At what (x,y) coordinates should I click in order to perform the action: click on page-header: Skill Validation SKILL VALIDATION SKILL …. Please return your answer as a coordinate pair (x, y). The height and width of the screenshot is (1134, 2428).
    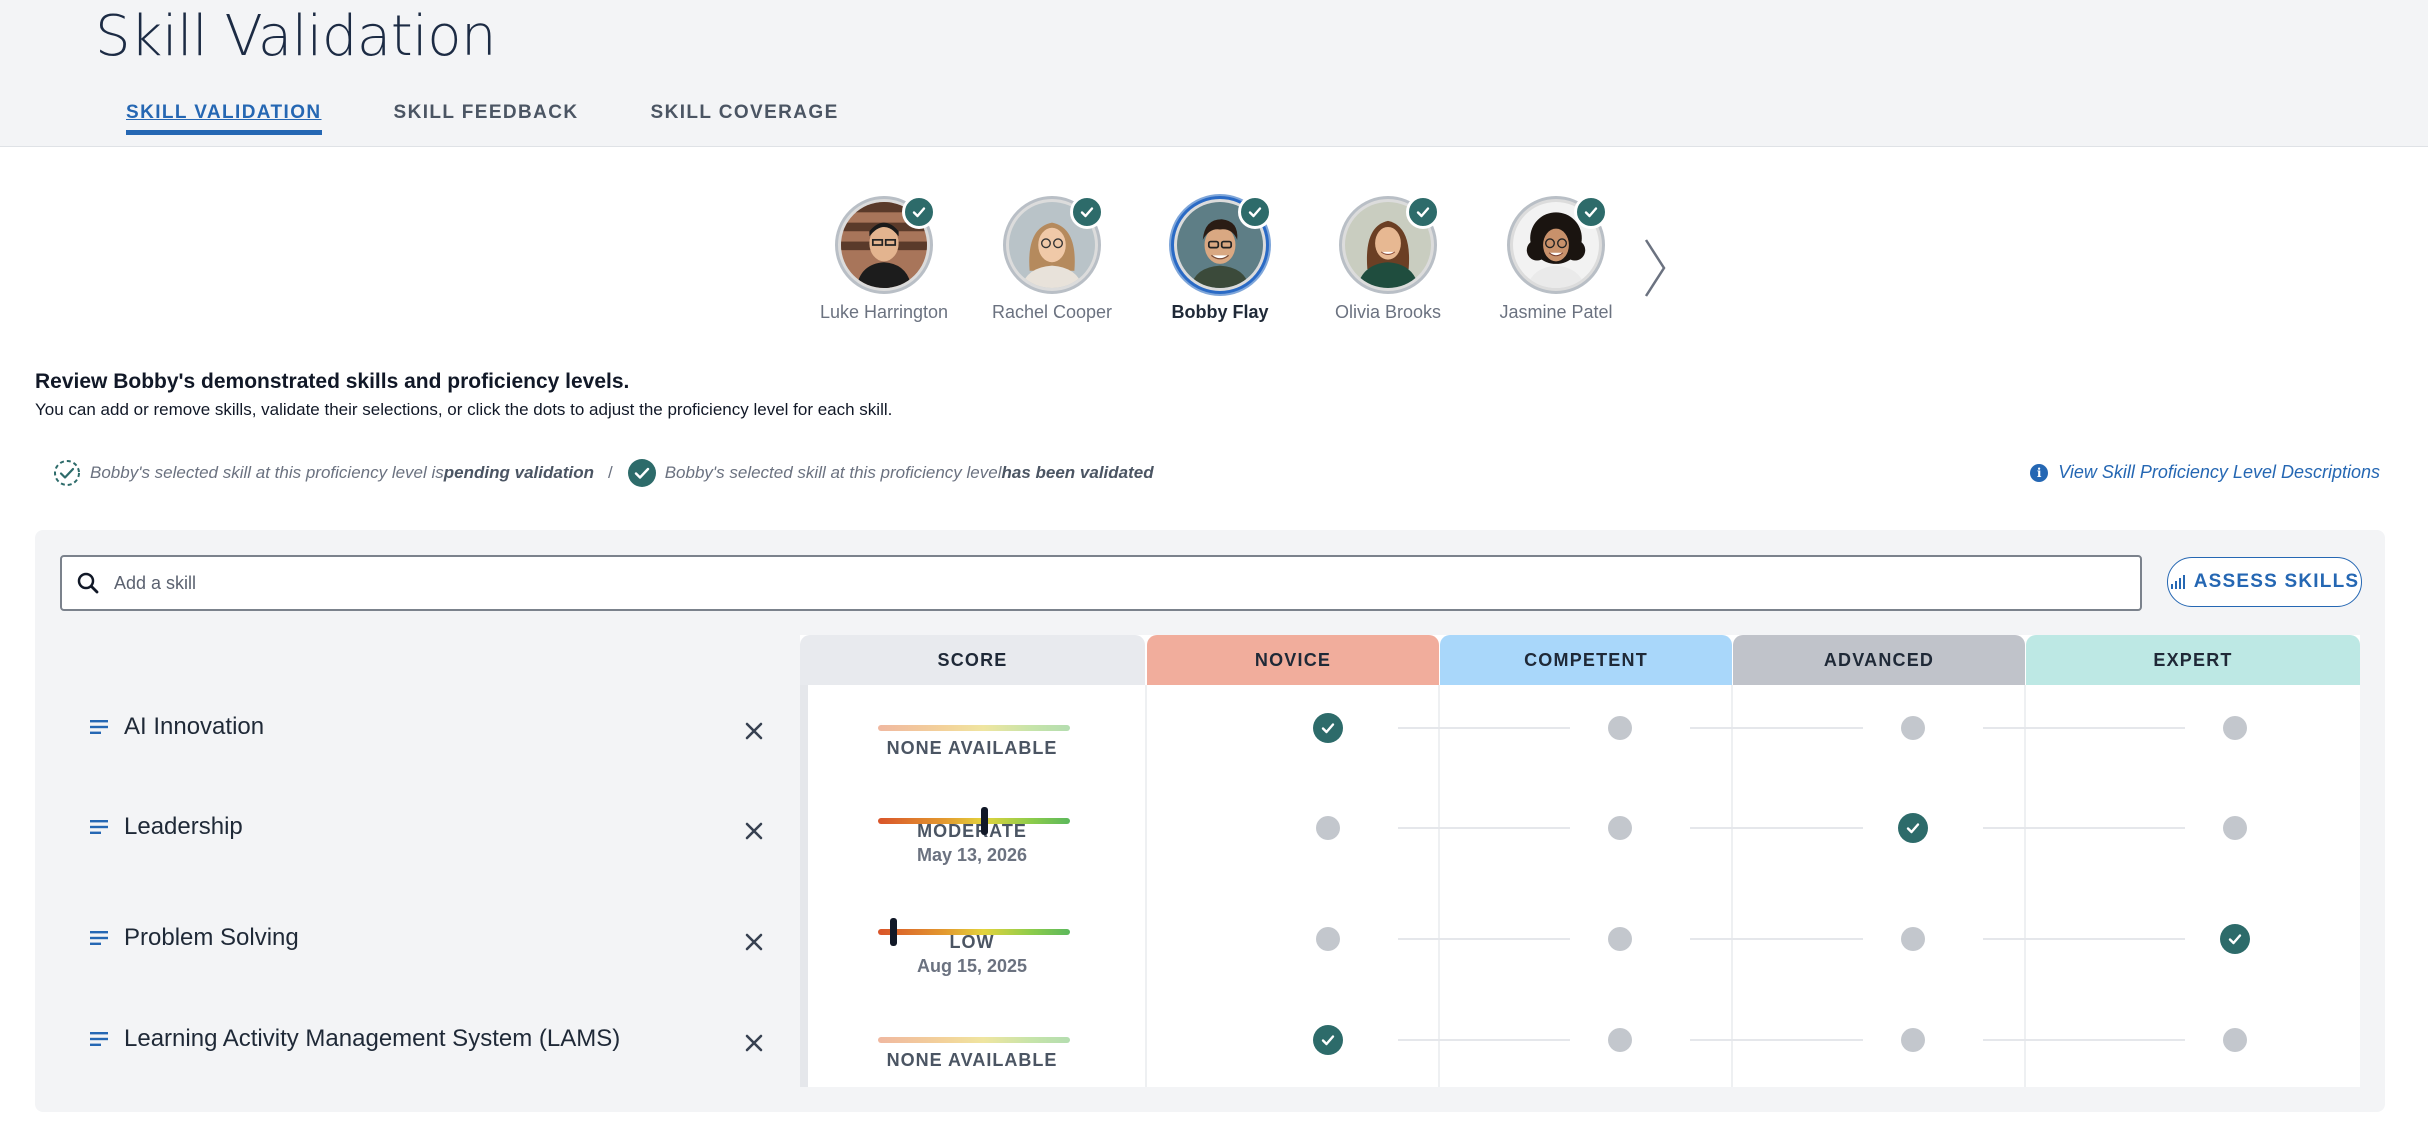
    Looking at the image, I should click on (1214, 73).